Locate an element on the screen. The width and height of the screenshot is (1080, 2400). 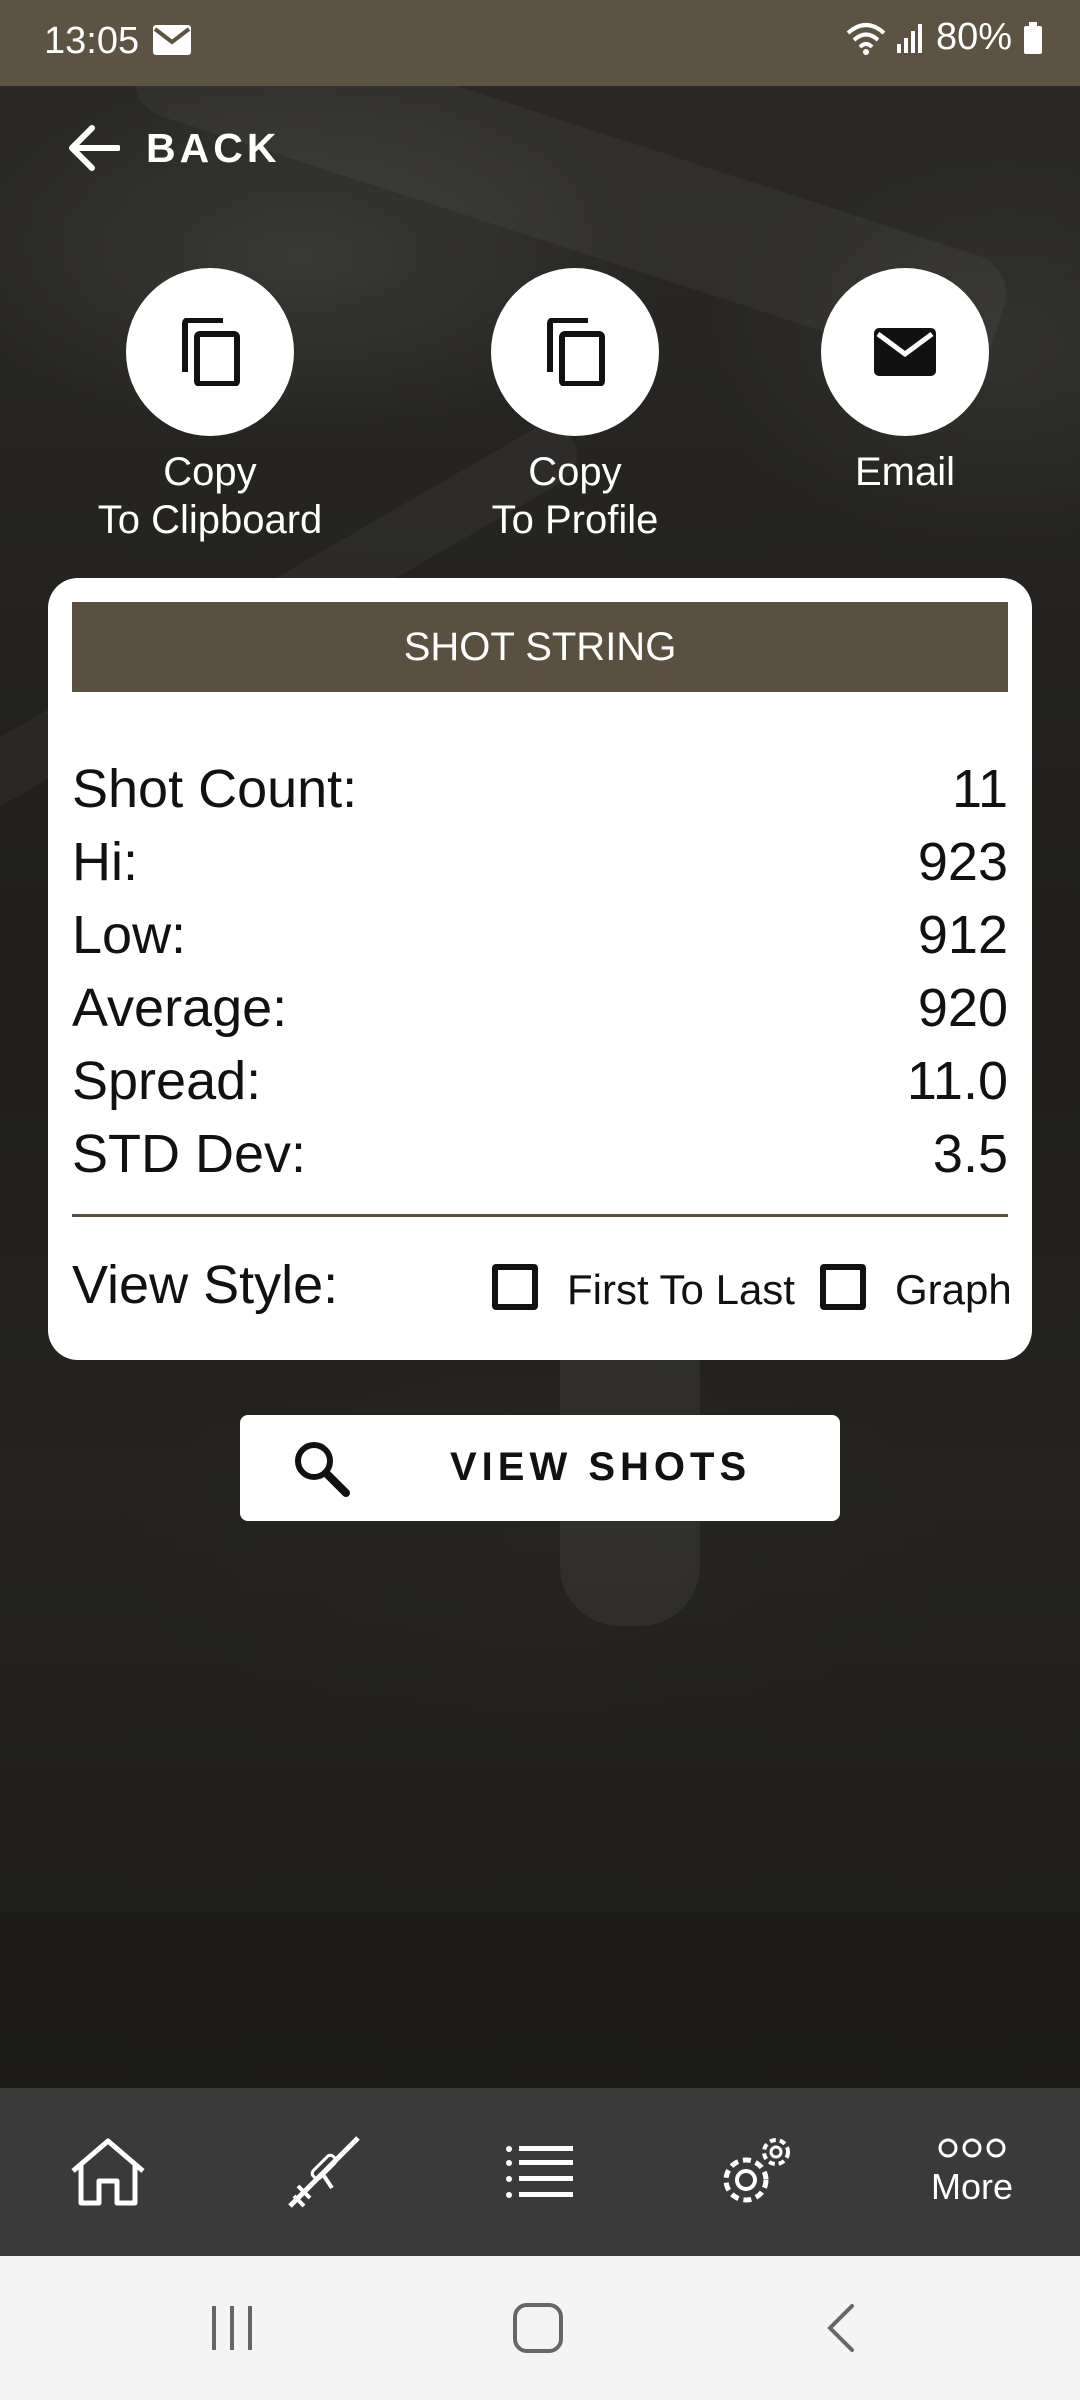
stat-value: 11 is located at coordinates (979, 789).